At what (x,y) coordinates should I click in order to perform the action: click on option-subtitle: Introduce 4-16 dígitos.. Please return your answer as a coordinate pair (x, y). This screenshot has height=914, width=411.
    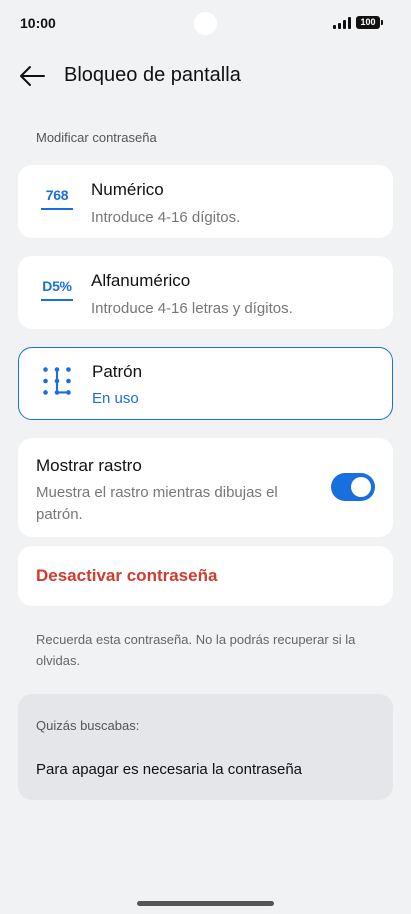
    Looking at the image, I should click on (166, 217).